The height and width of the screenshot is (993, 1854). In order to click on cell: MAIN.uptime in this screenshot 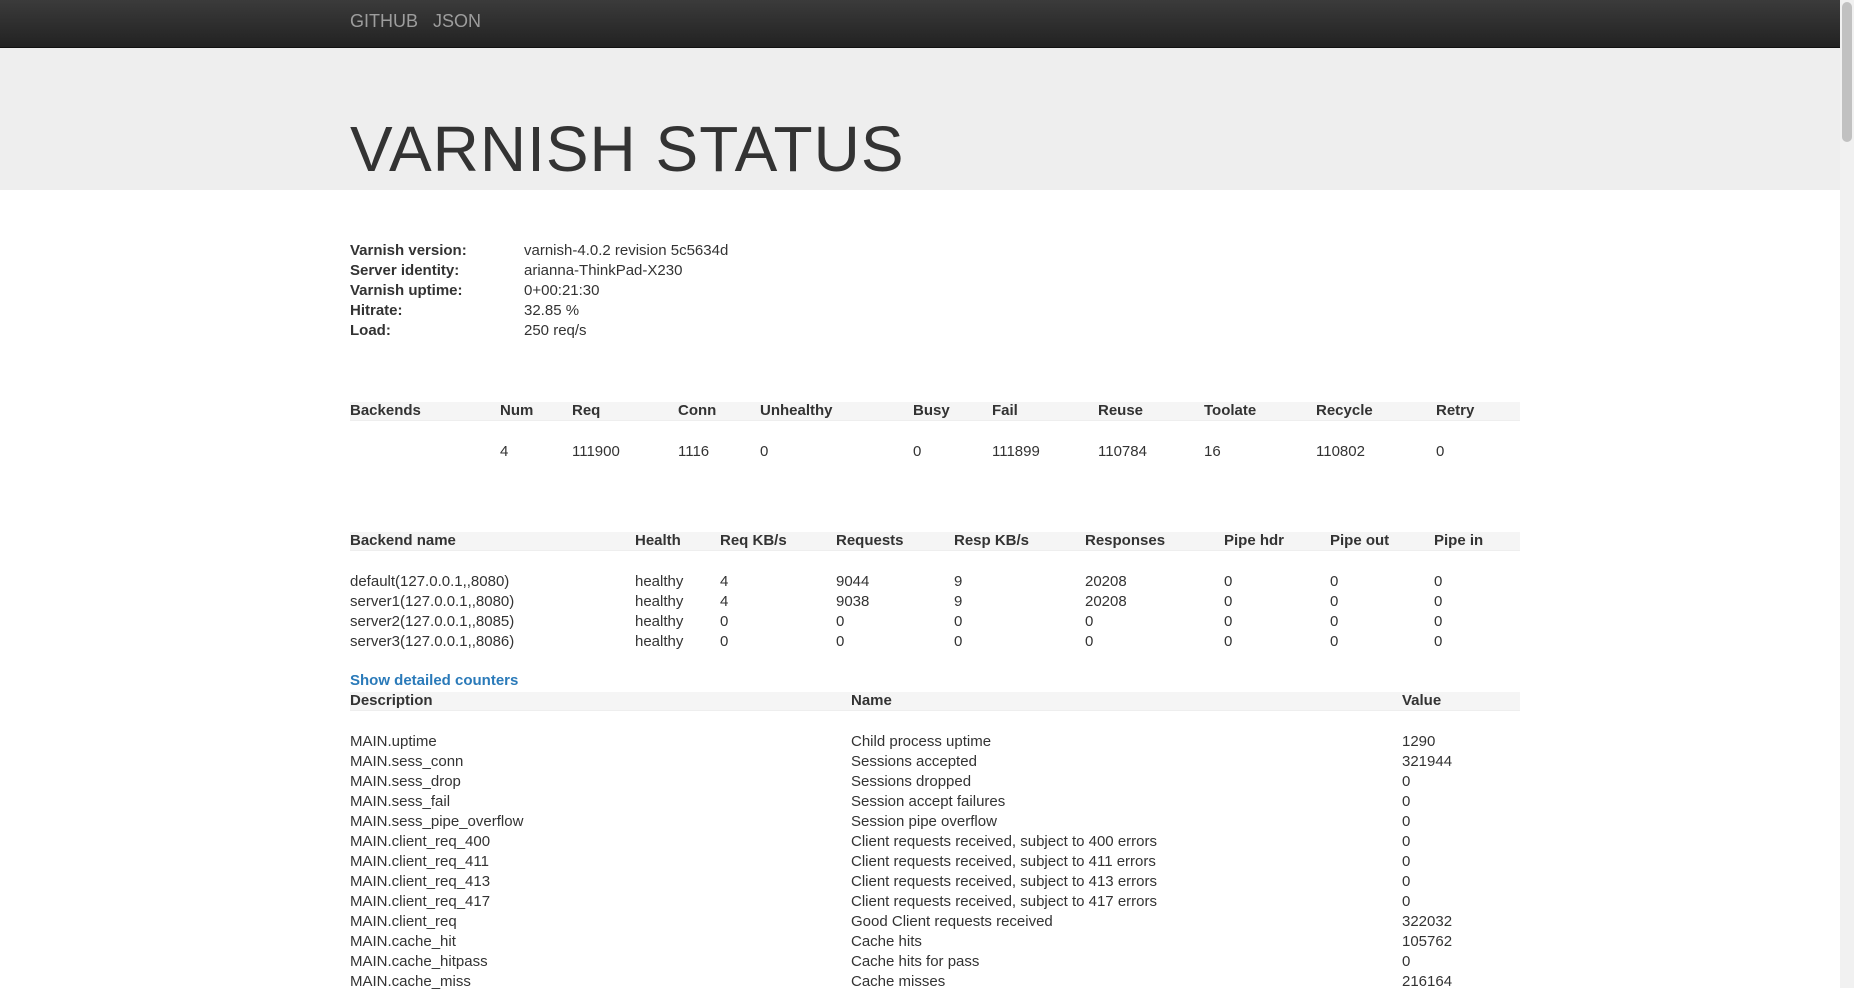, I will do `click(393, 741)`.